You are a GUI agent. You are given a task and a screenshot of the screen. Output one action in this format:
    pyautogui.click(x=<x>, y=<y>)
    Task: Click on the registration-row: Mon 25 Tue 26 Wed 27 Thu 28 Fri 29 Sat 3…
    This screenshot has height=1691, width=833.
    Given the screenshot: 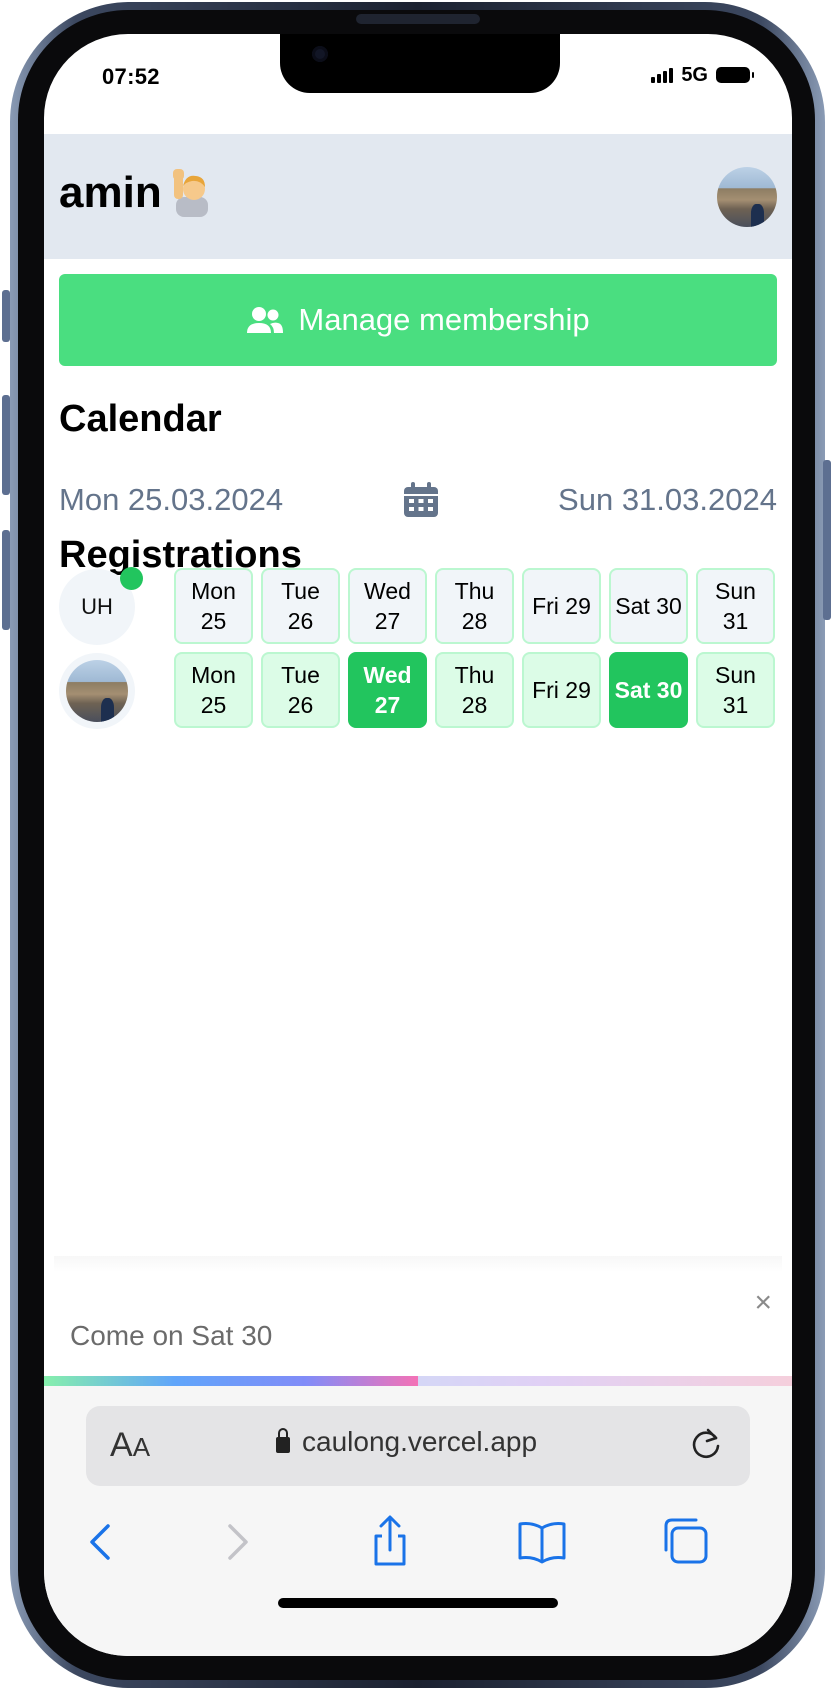 What is the action you would take?
    pyautogui.click(x=418, y=691)
    